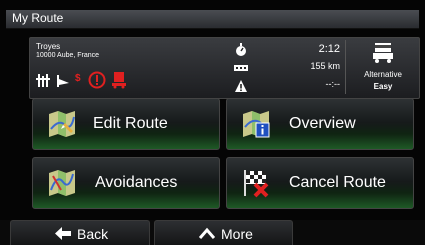 The image size is (425, 245). What do you see at coordinates (119, 80) in the screenshot?
I see `truck-restriction-icon` at bounding box center [119, 80].